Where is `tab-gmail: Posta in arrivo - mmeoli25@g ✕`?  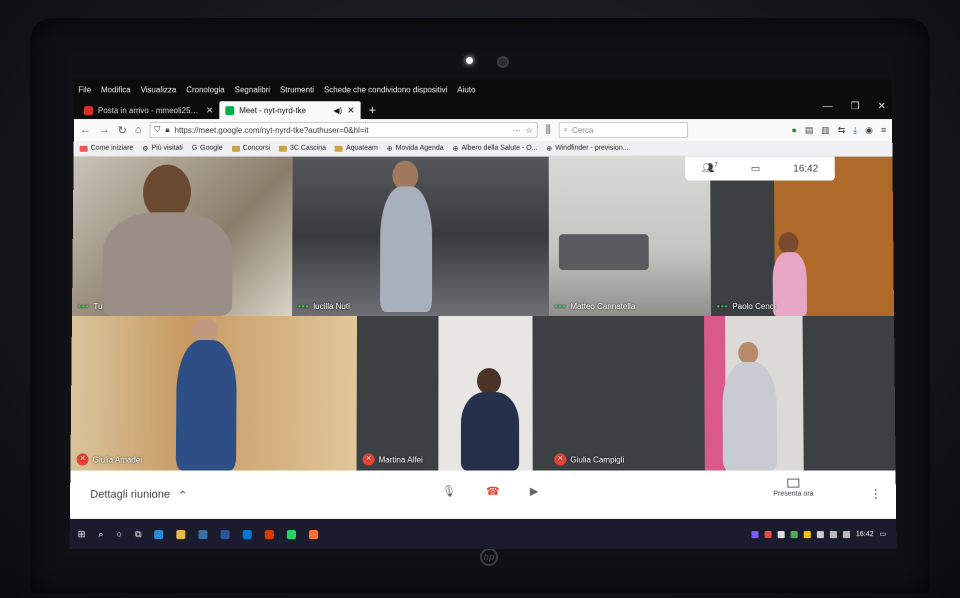
tab-gmail: Posta in arrivo - mmeoli25@g ✕ is located at coordinates (148, 110).